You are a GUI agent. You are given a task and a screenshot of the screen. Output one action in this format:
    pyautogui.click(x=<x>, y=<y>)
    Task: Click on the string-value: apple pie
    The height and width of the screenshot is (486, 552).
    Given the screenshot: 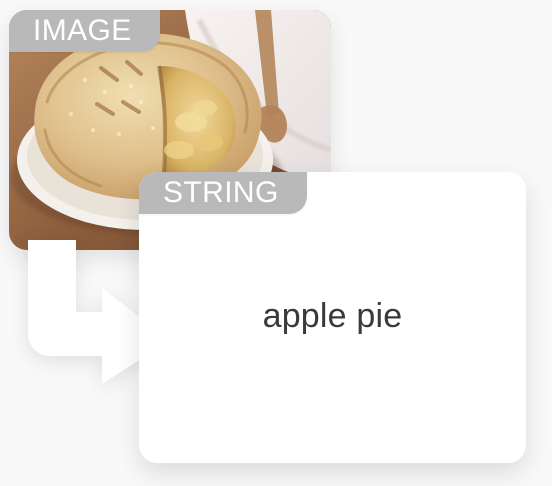 What is the action you would take?
    pyautogui.click(x=332, y=316)
    